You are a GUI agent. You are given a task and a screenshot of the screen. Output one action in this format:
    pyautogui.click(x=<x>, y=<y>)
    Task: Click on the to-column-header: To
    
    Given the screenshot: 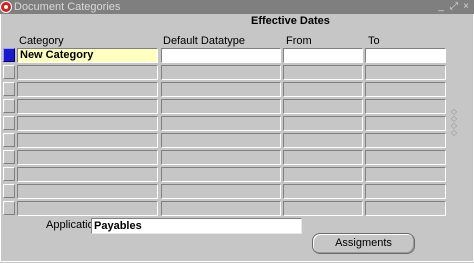 What is the action you would take?
    pyautogui.click(x=374, y=41)
    